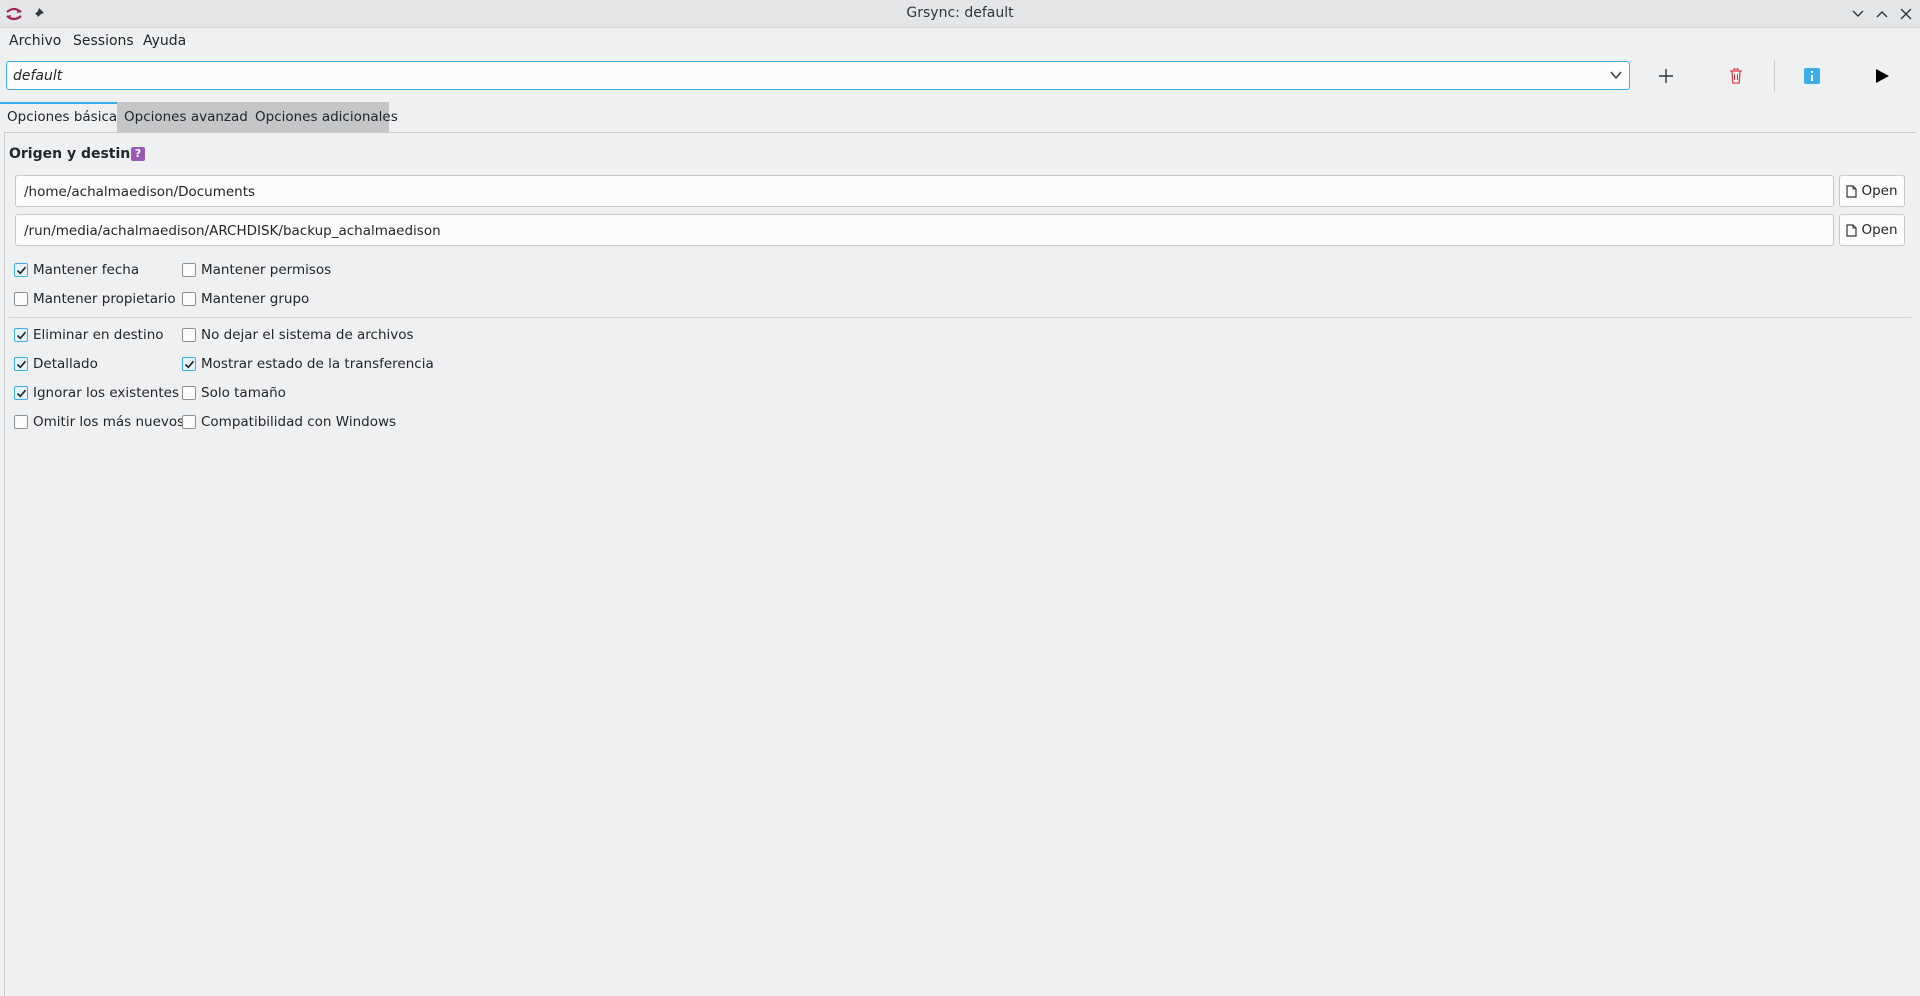  I want to click on checkbox-omitir-nuevos: Omitir los más nuevos, so click(99, 422).